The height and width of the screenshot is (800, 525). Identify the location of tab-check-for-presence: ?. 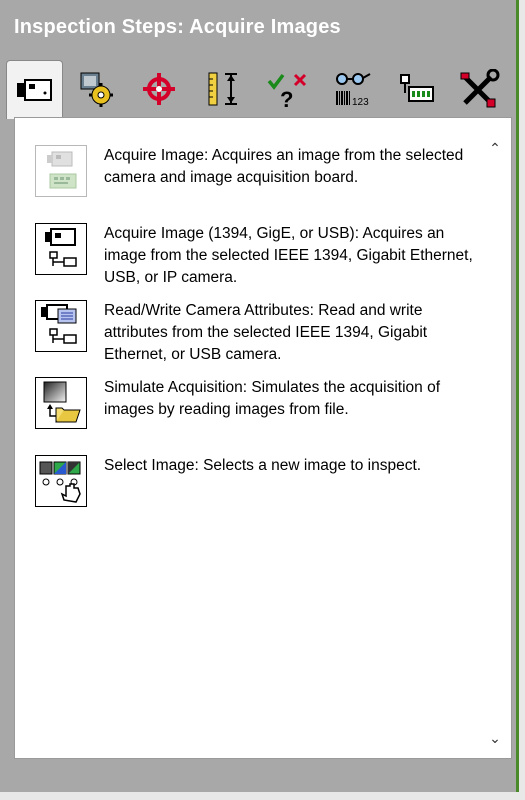
(287, 89).